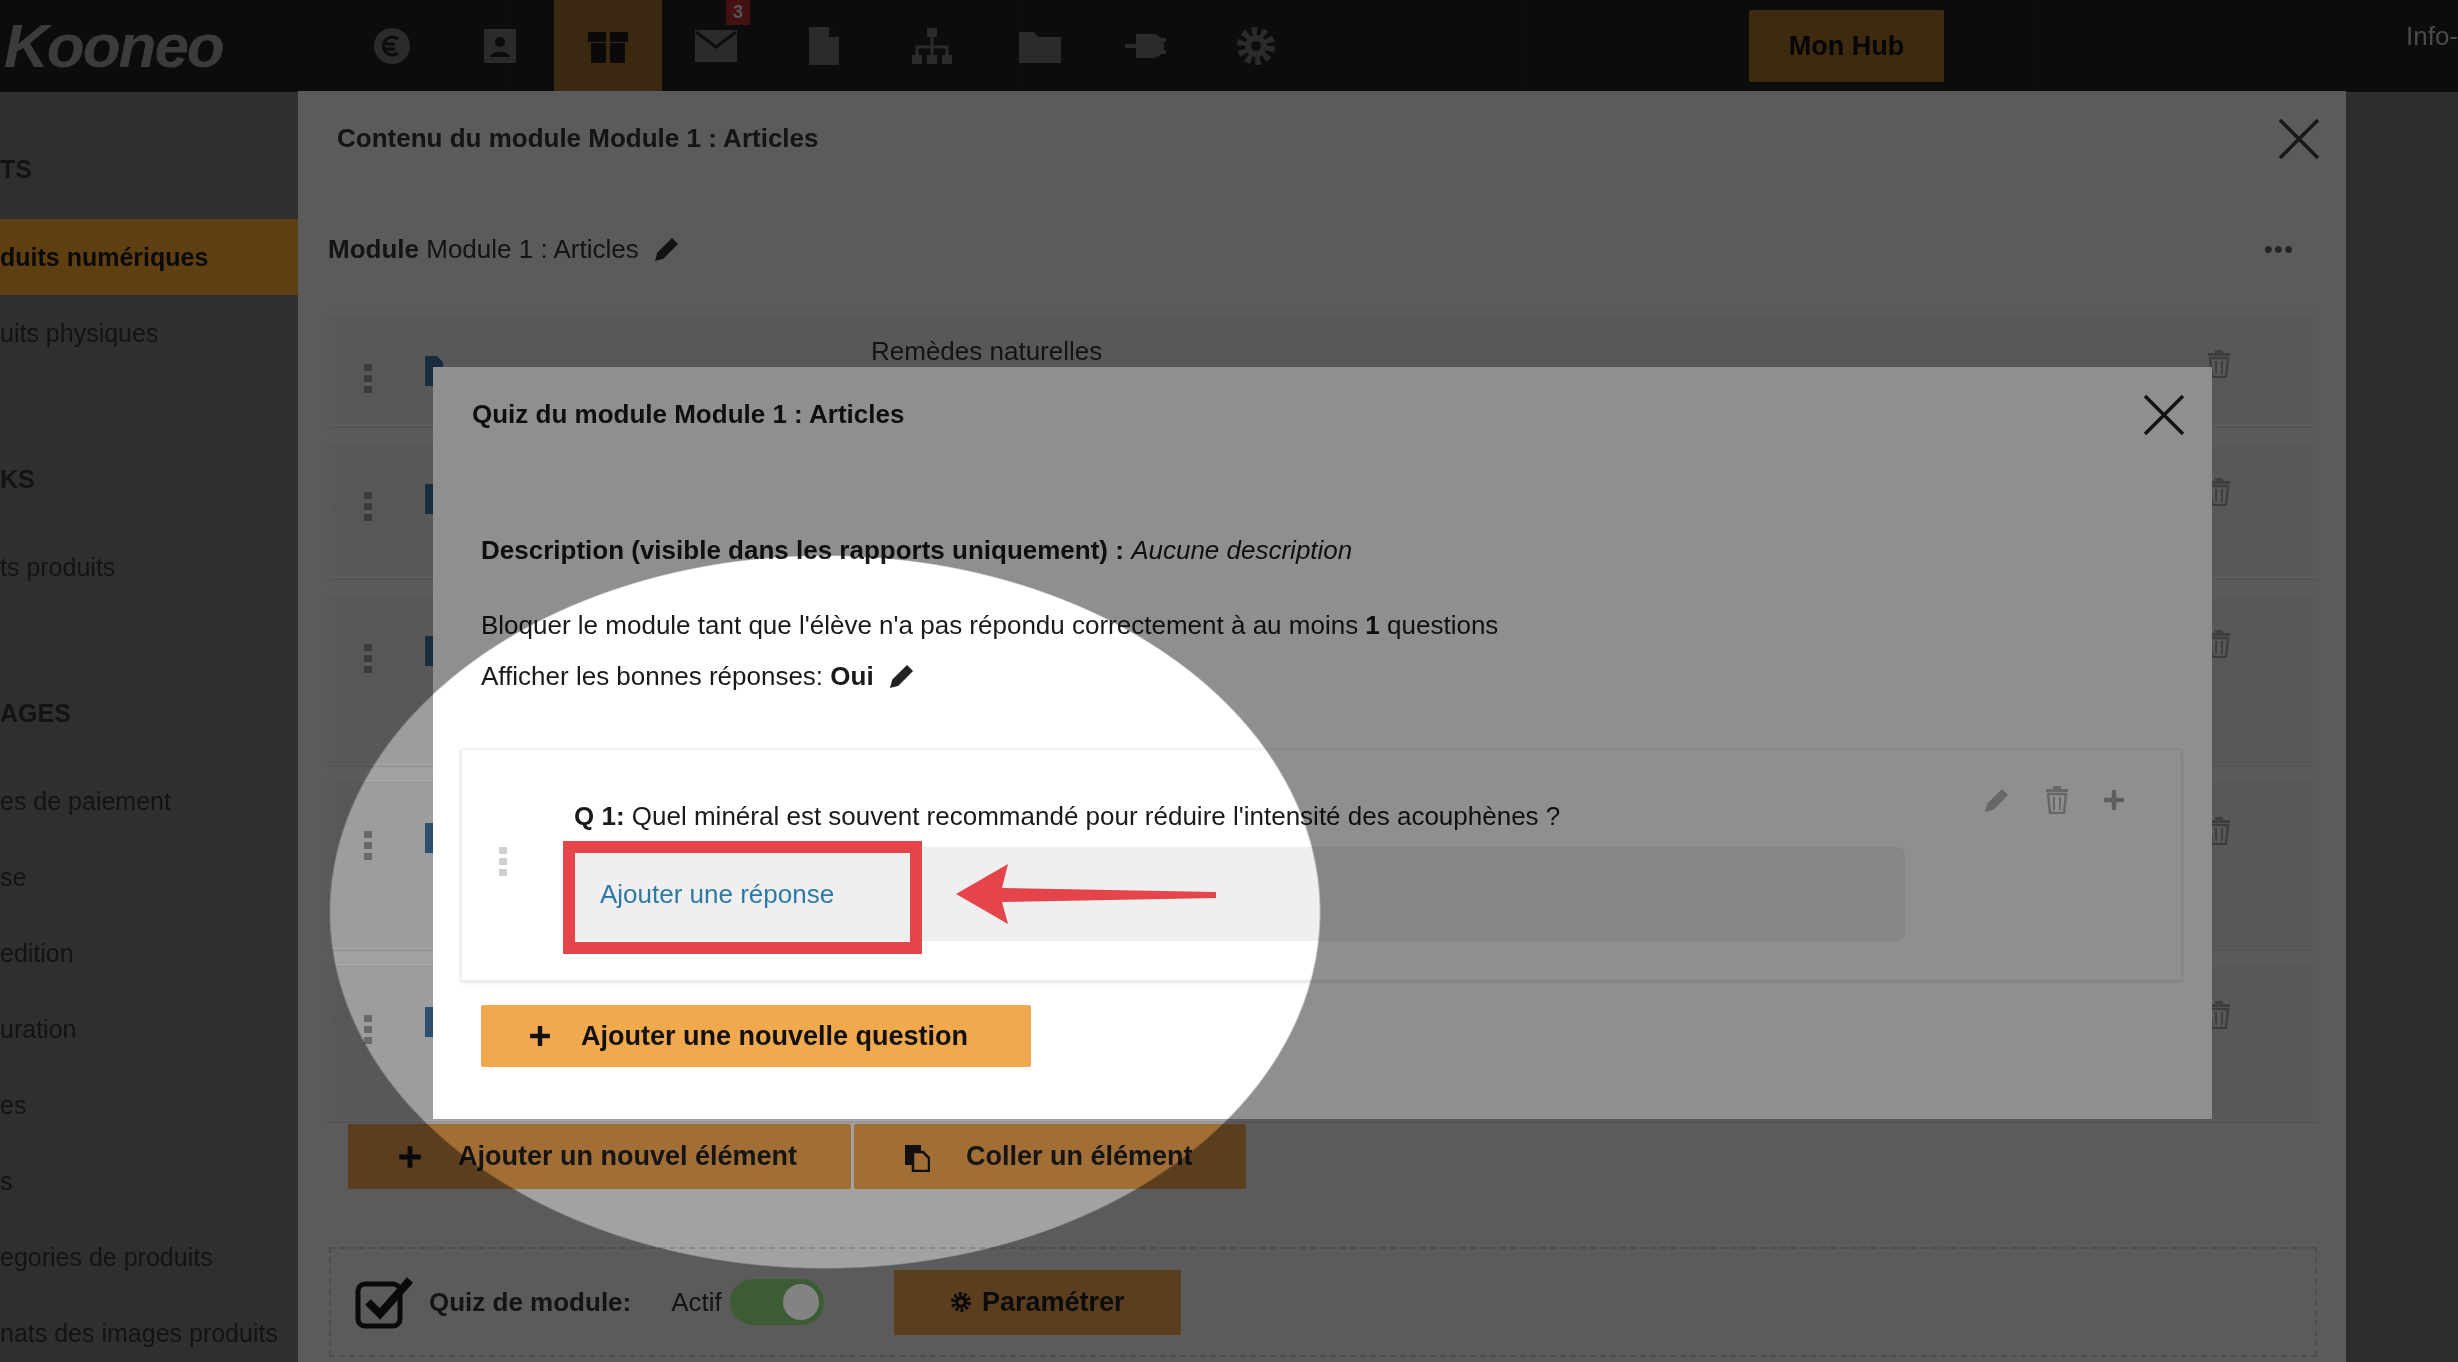 Image resolution: width=2458 pixels, height=1362 pixels. I want to click on question-text: Q 1: Quel minéral est souvent recommandé pour réduire l'intensité des acouphènes ?, so click(1067, 816).